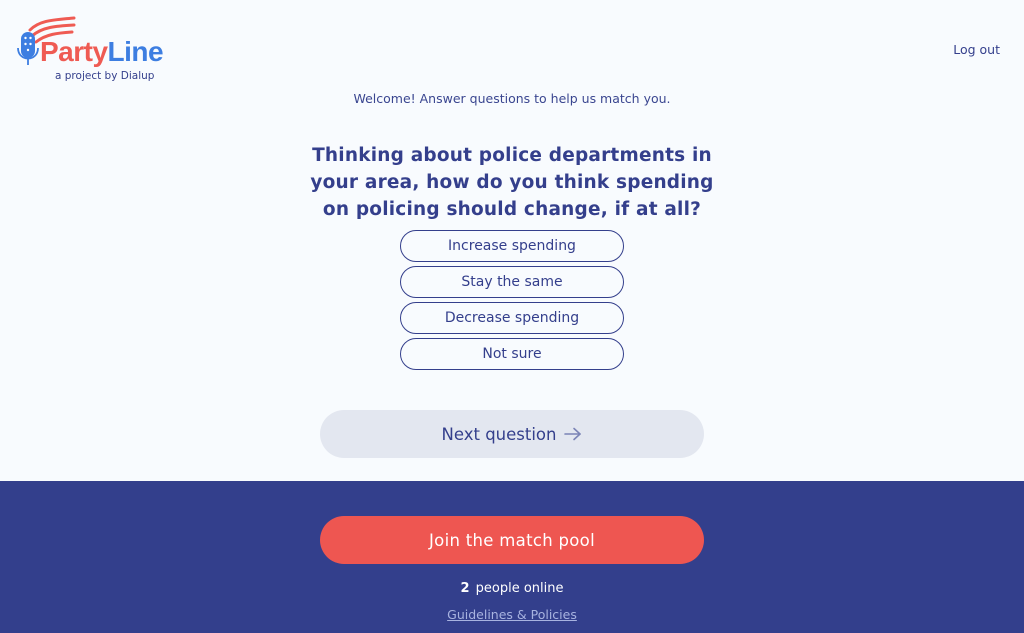  I want to click on option-increase-spending: Increase spending, so click(512, 246).